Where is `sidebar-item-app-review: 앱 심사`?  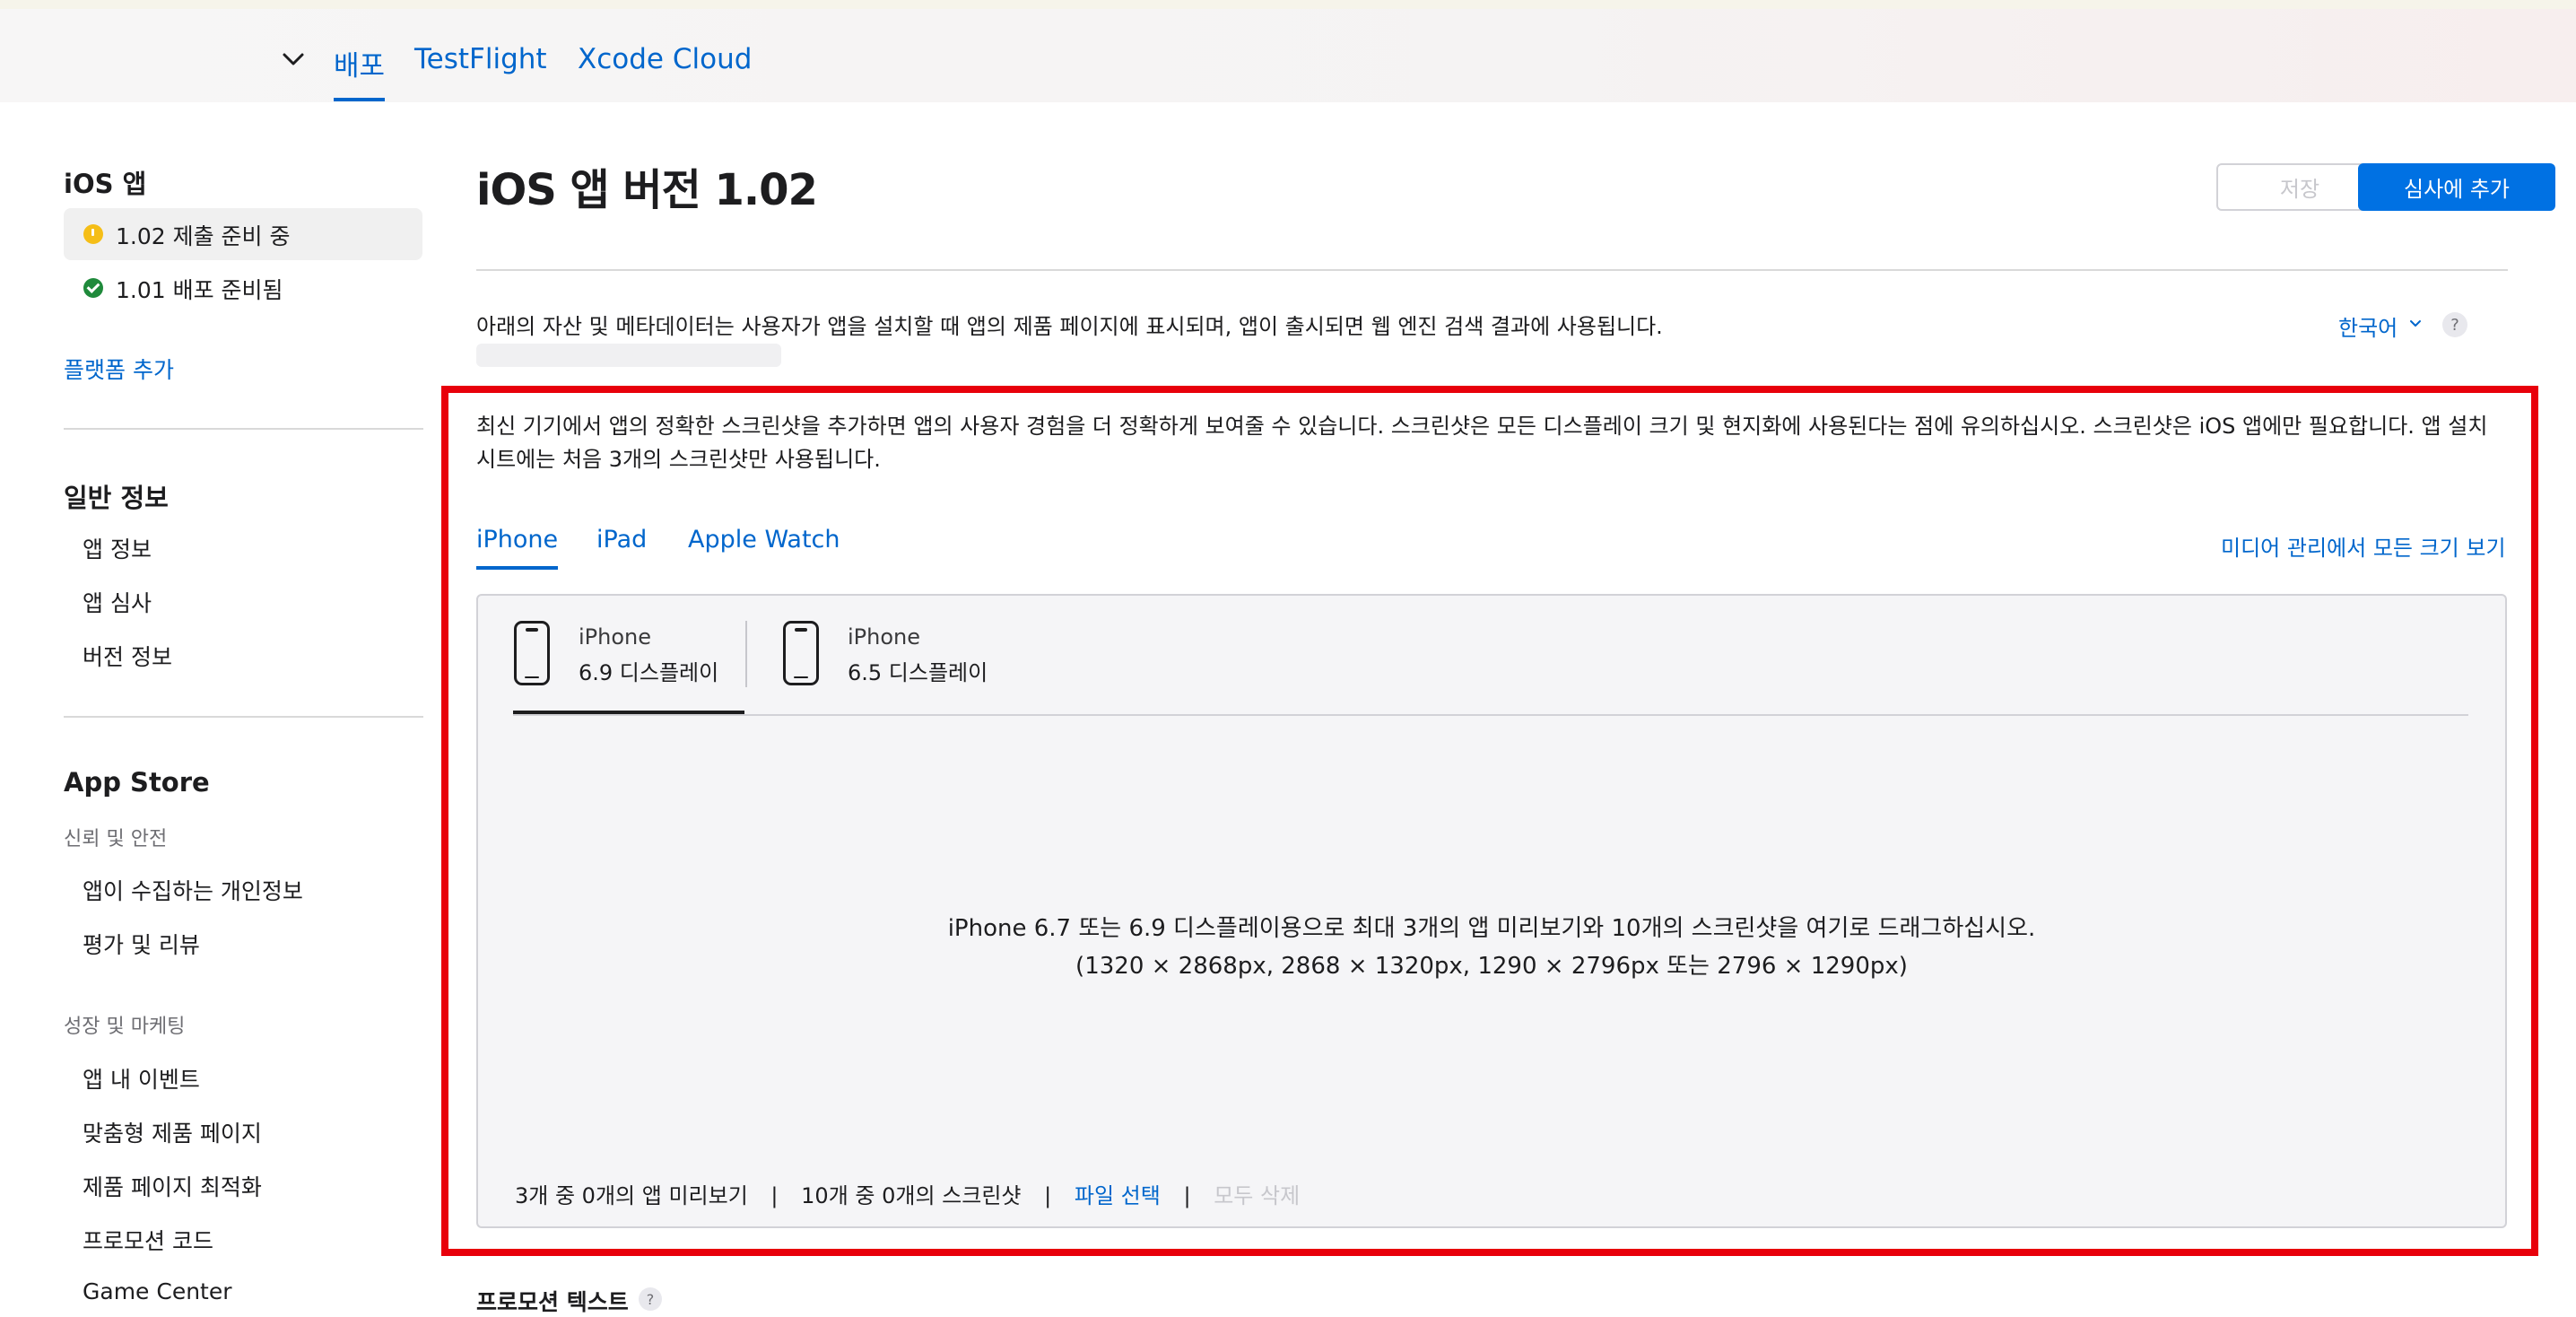
sidebar-item-app-review: 앱 심사 is located at coordinates (117, 602).